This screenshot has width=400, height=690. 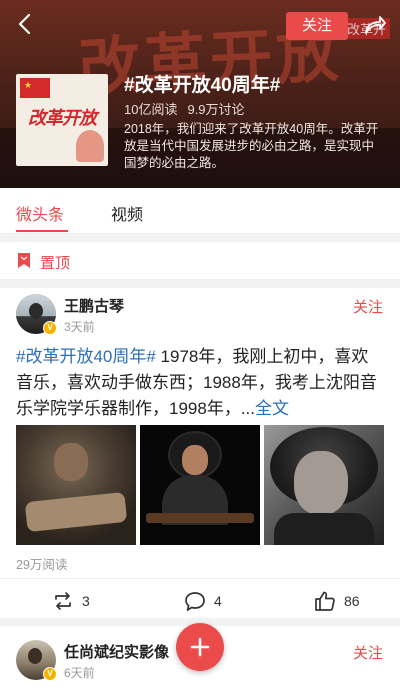 I want to click on topic-cover-image: ★ 改革开放, so click(x=62, y=120).